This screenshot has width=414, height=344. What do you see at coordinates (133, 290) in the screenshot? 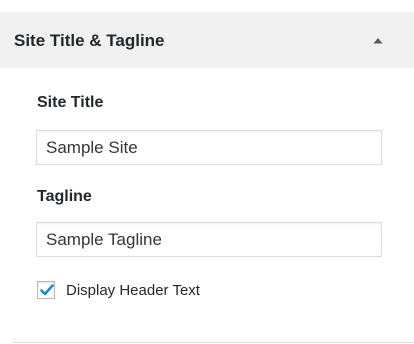
I see `display-header-text-label: Display Header Text` at bounding box center [133, 290].